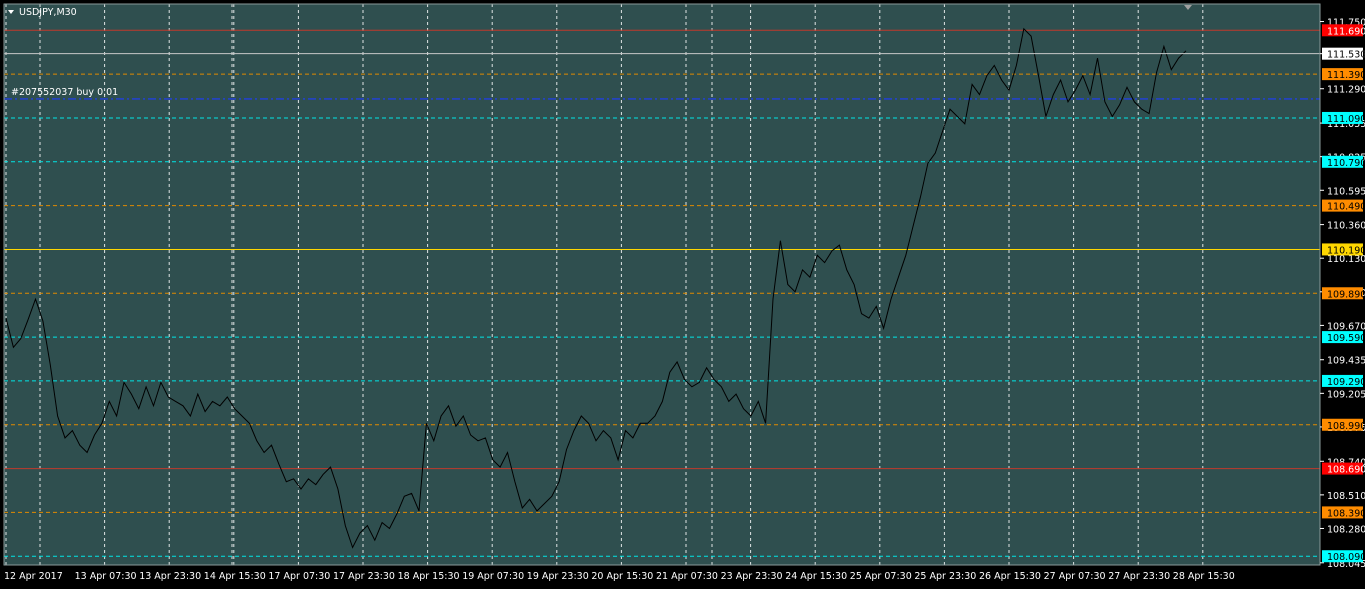  What do you see at coordinates (429, 576) in the screenshot?
I see `time-tick-label: 18 Apr 15:30` at bounding box center [429, 576].